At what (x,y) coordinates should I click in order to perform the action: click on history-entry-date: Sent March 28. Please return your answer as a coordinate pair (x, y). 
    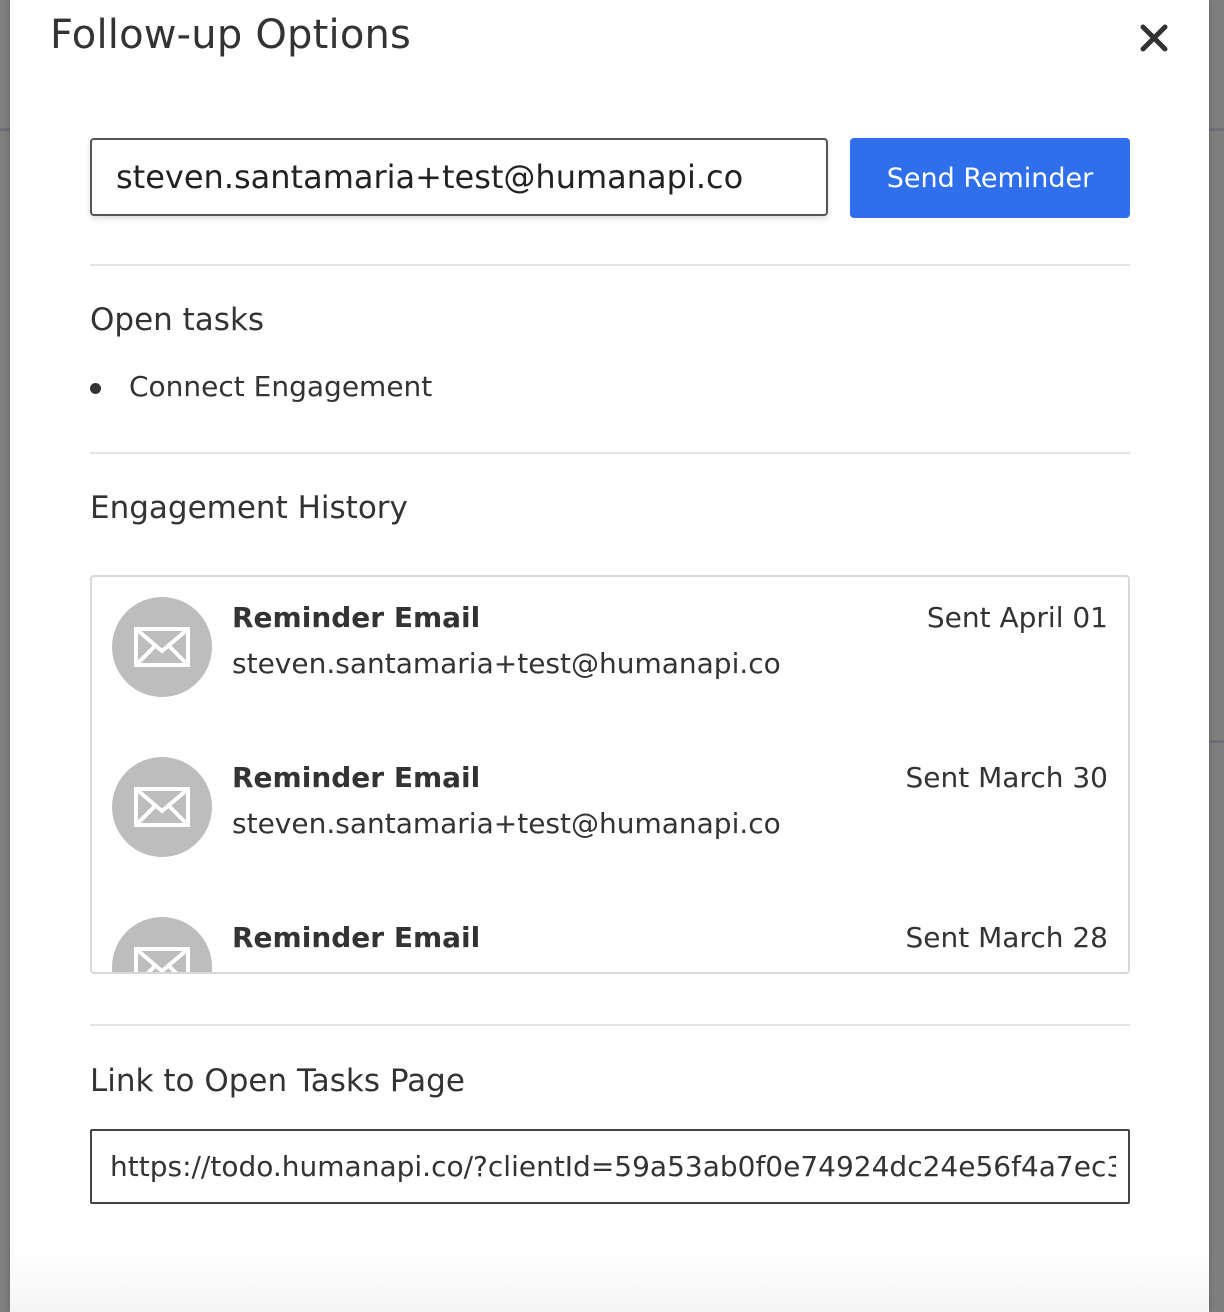
    Looking at the image, I should click on (1006, 937).